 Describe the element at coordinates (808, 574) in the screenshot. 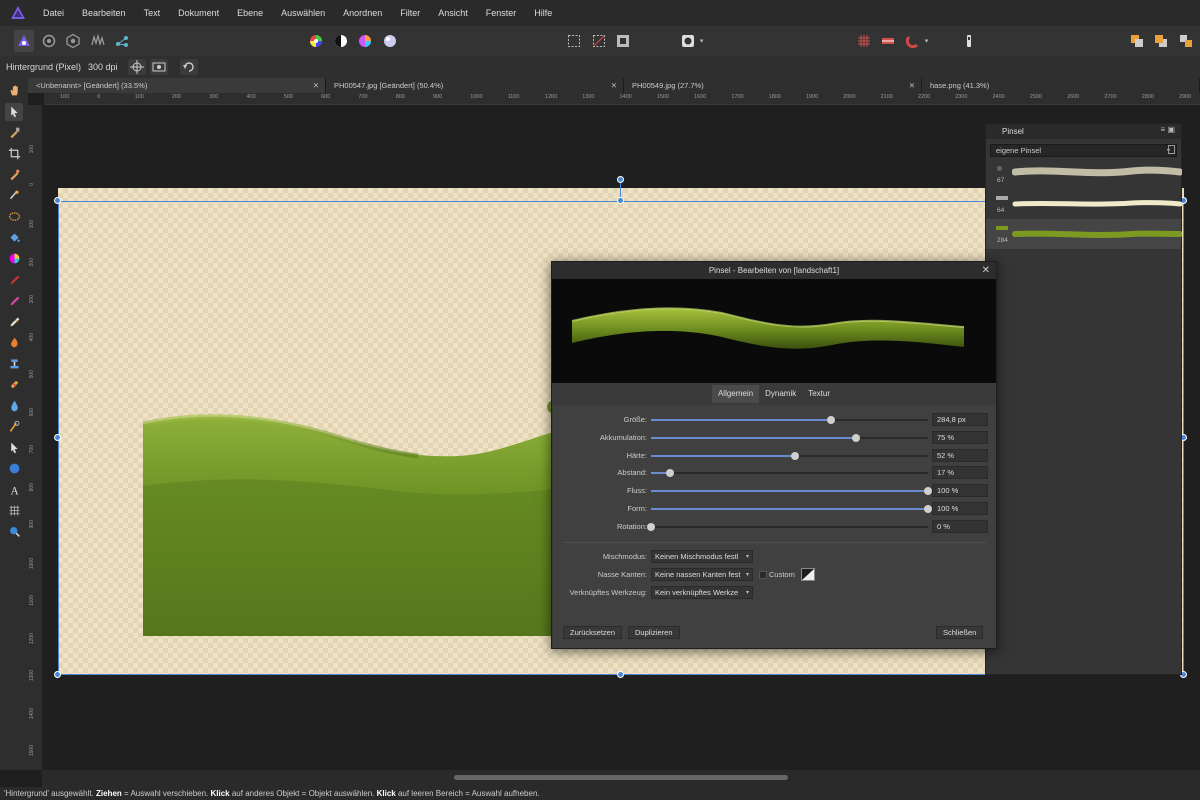

I see `wet-edge-curve-icon` at that location.